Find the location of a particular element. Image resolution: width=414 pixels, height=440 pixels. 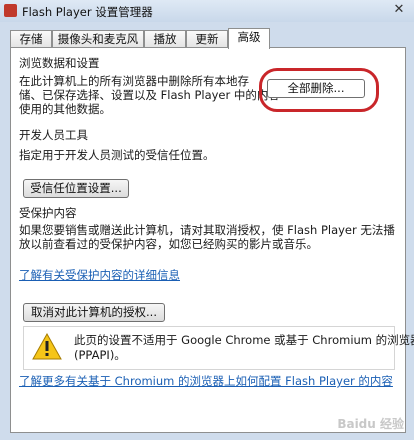

protected-content-desc-2: 放以前查看过的受保护内容，如您已经购买的影片或音乐。 is located at coordinates (168, 244).